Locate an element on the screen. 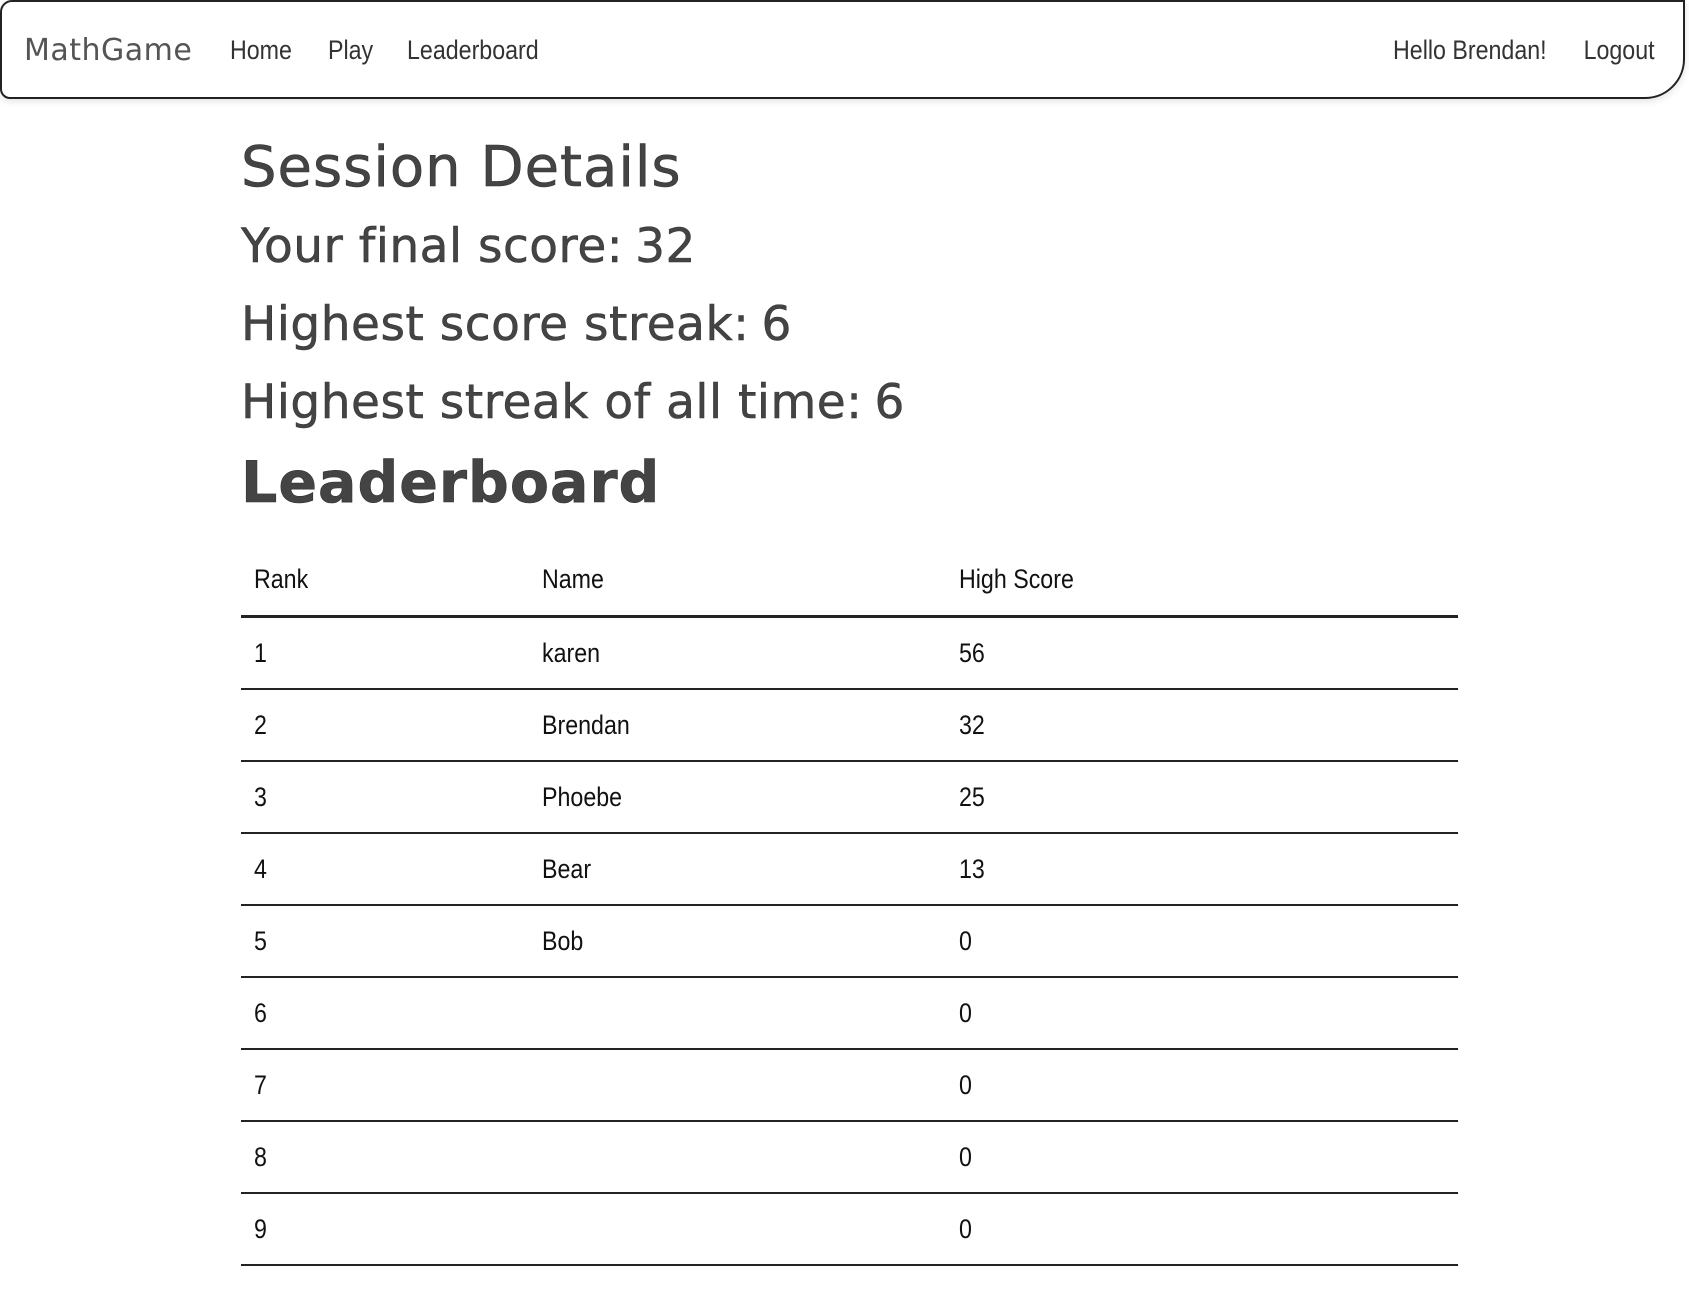 The height and width of the screenshot is (1314, 1689). logout-link: Logout is located at coordinates (1619, 50).